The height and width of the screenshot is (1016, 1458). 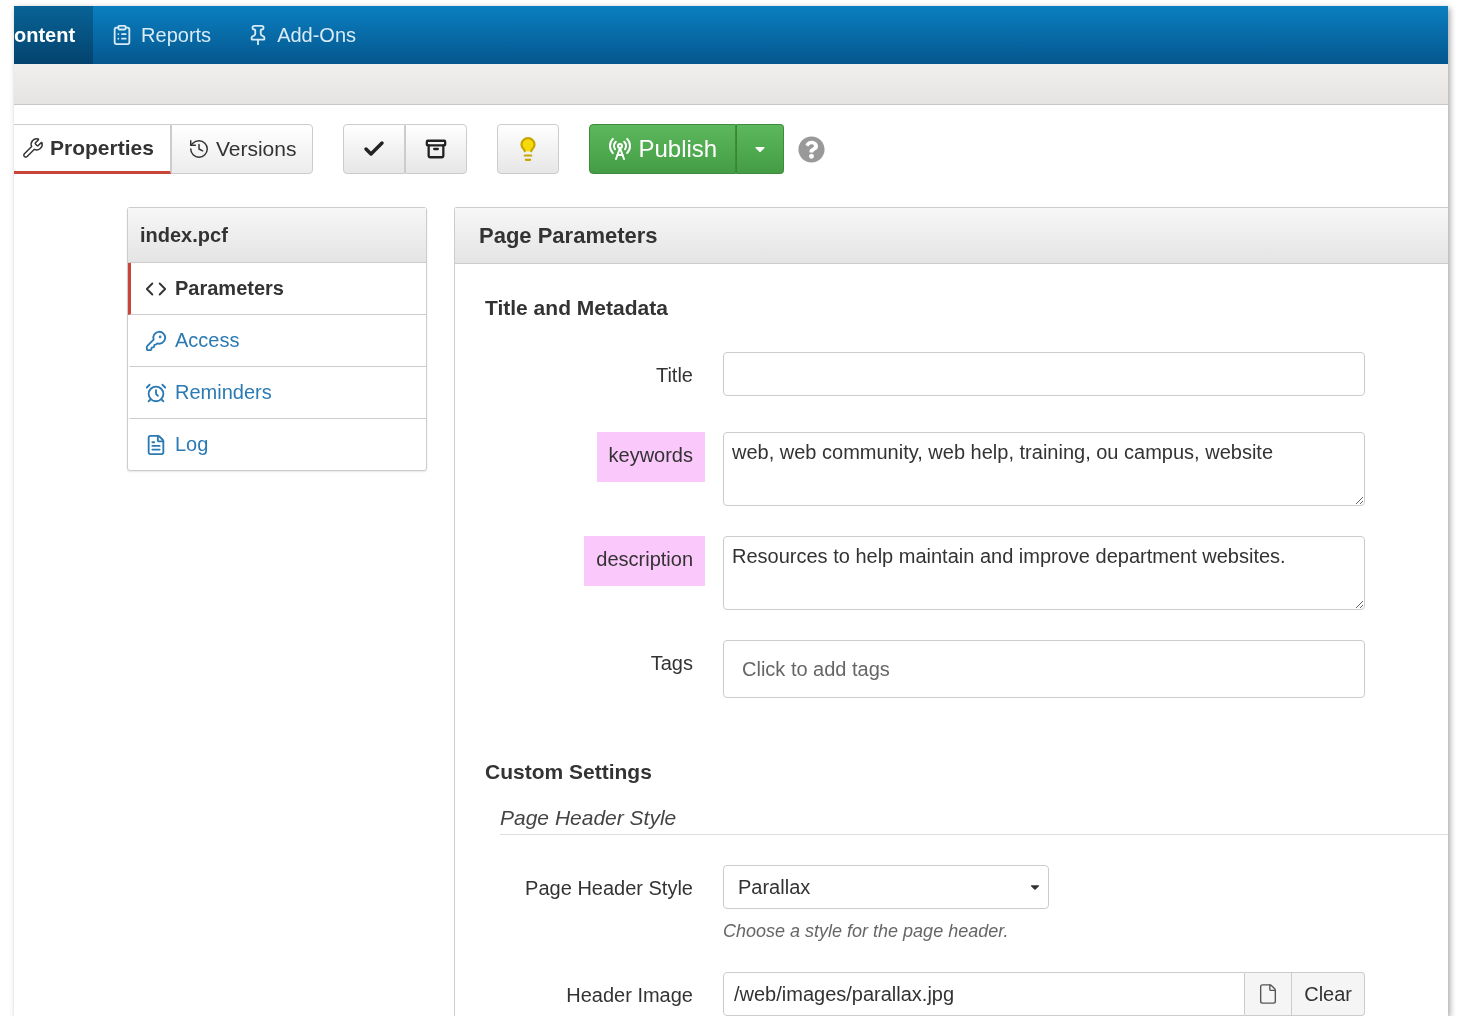 I want to click on sidebar-item: Log, so click(x=277, y=444).